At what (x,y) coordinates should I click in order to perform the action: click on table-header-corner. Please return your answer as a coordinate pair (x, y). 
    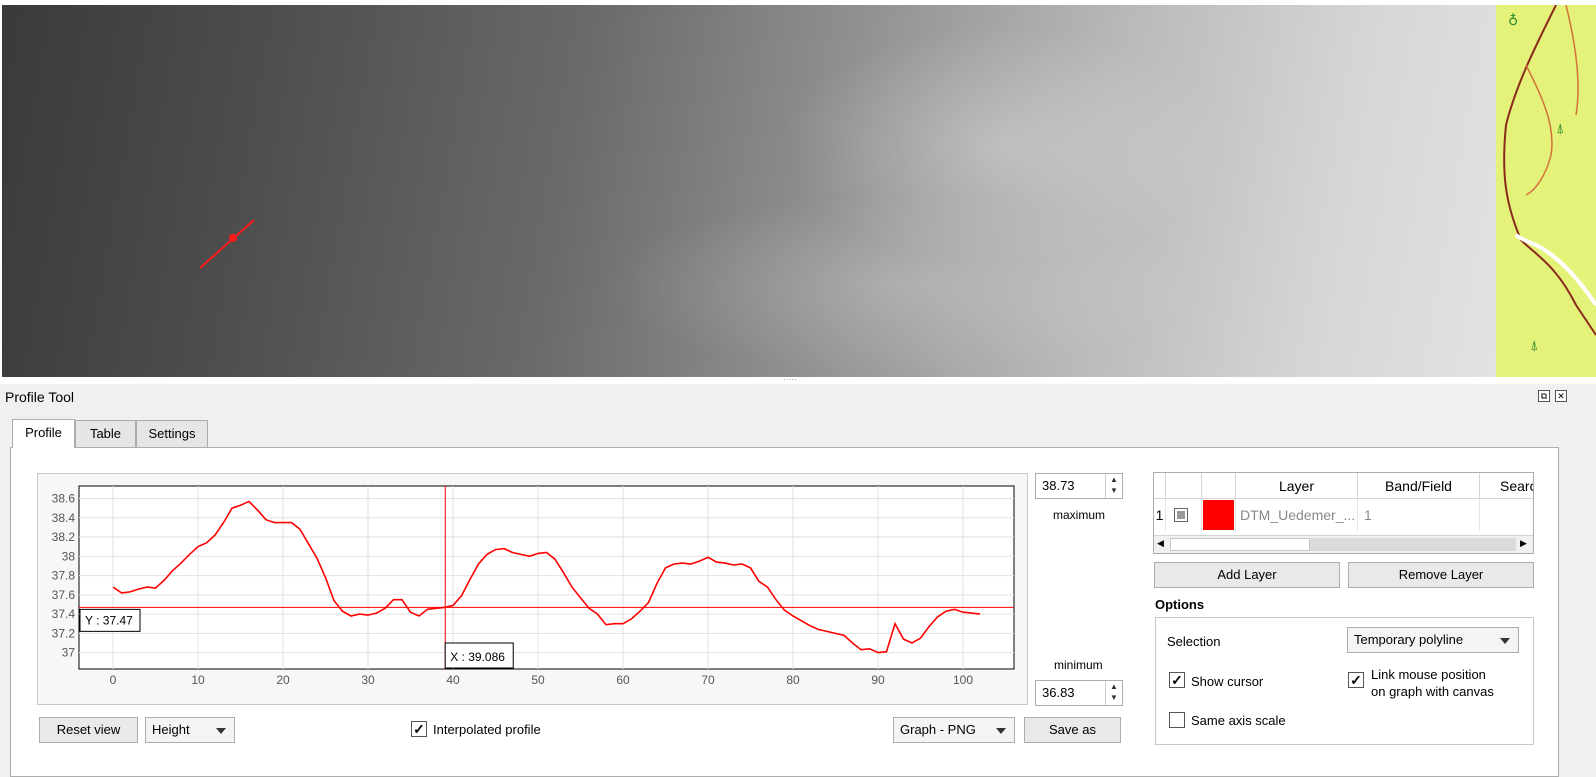
    Looking at the image, I should click on (1160, 486).